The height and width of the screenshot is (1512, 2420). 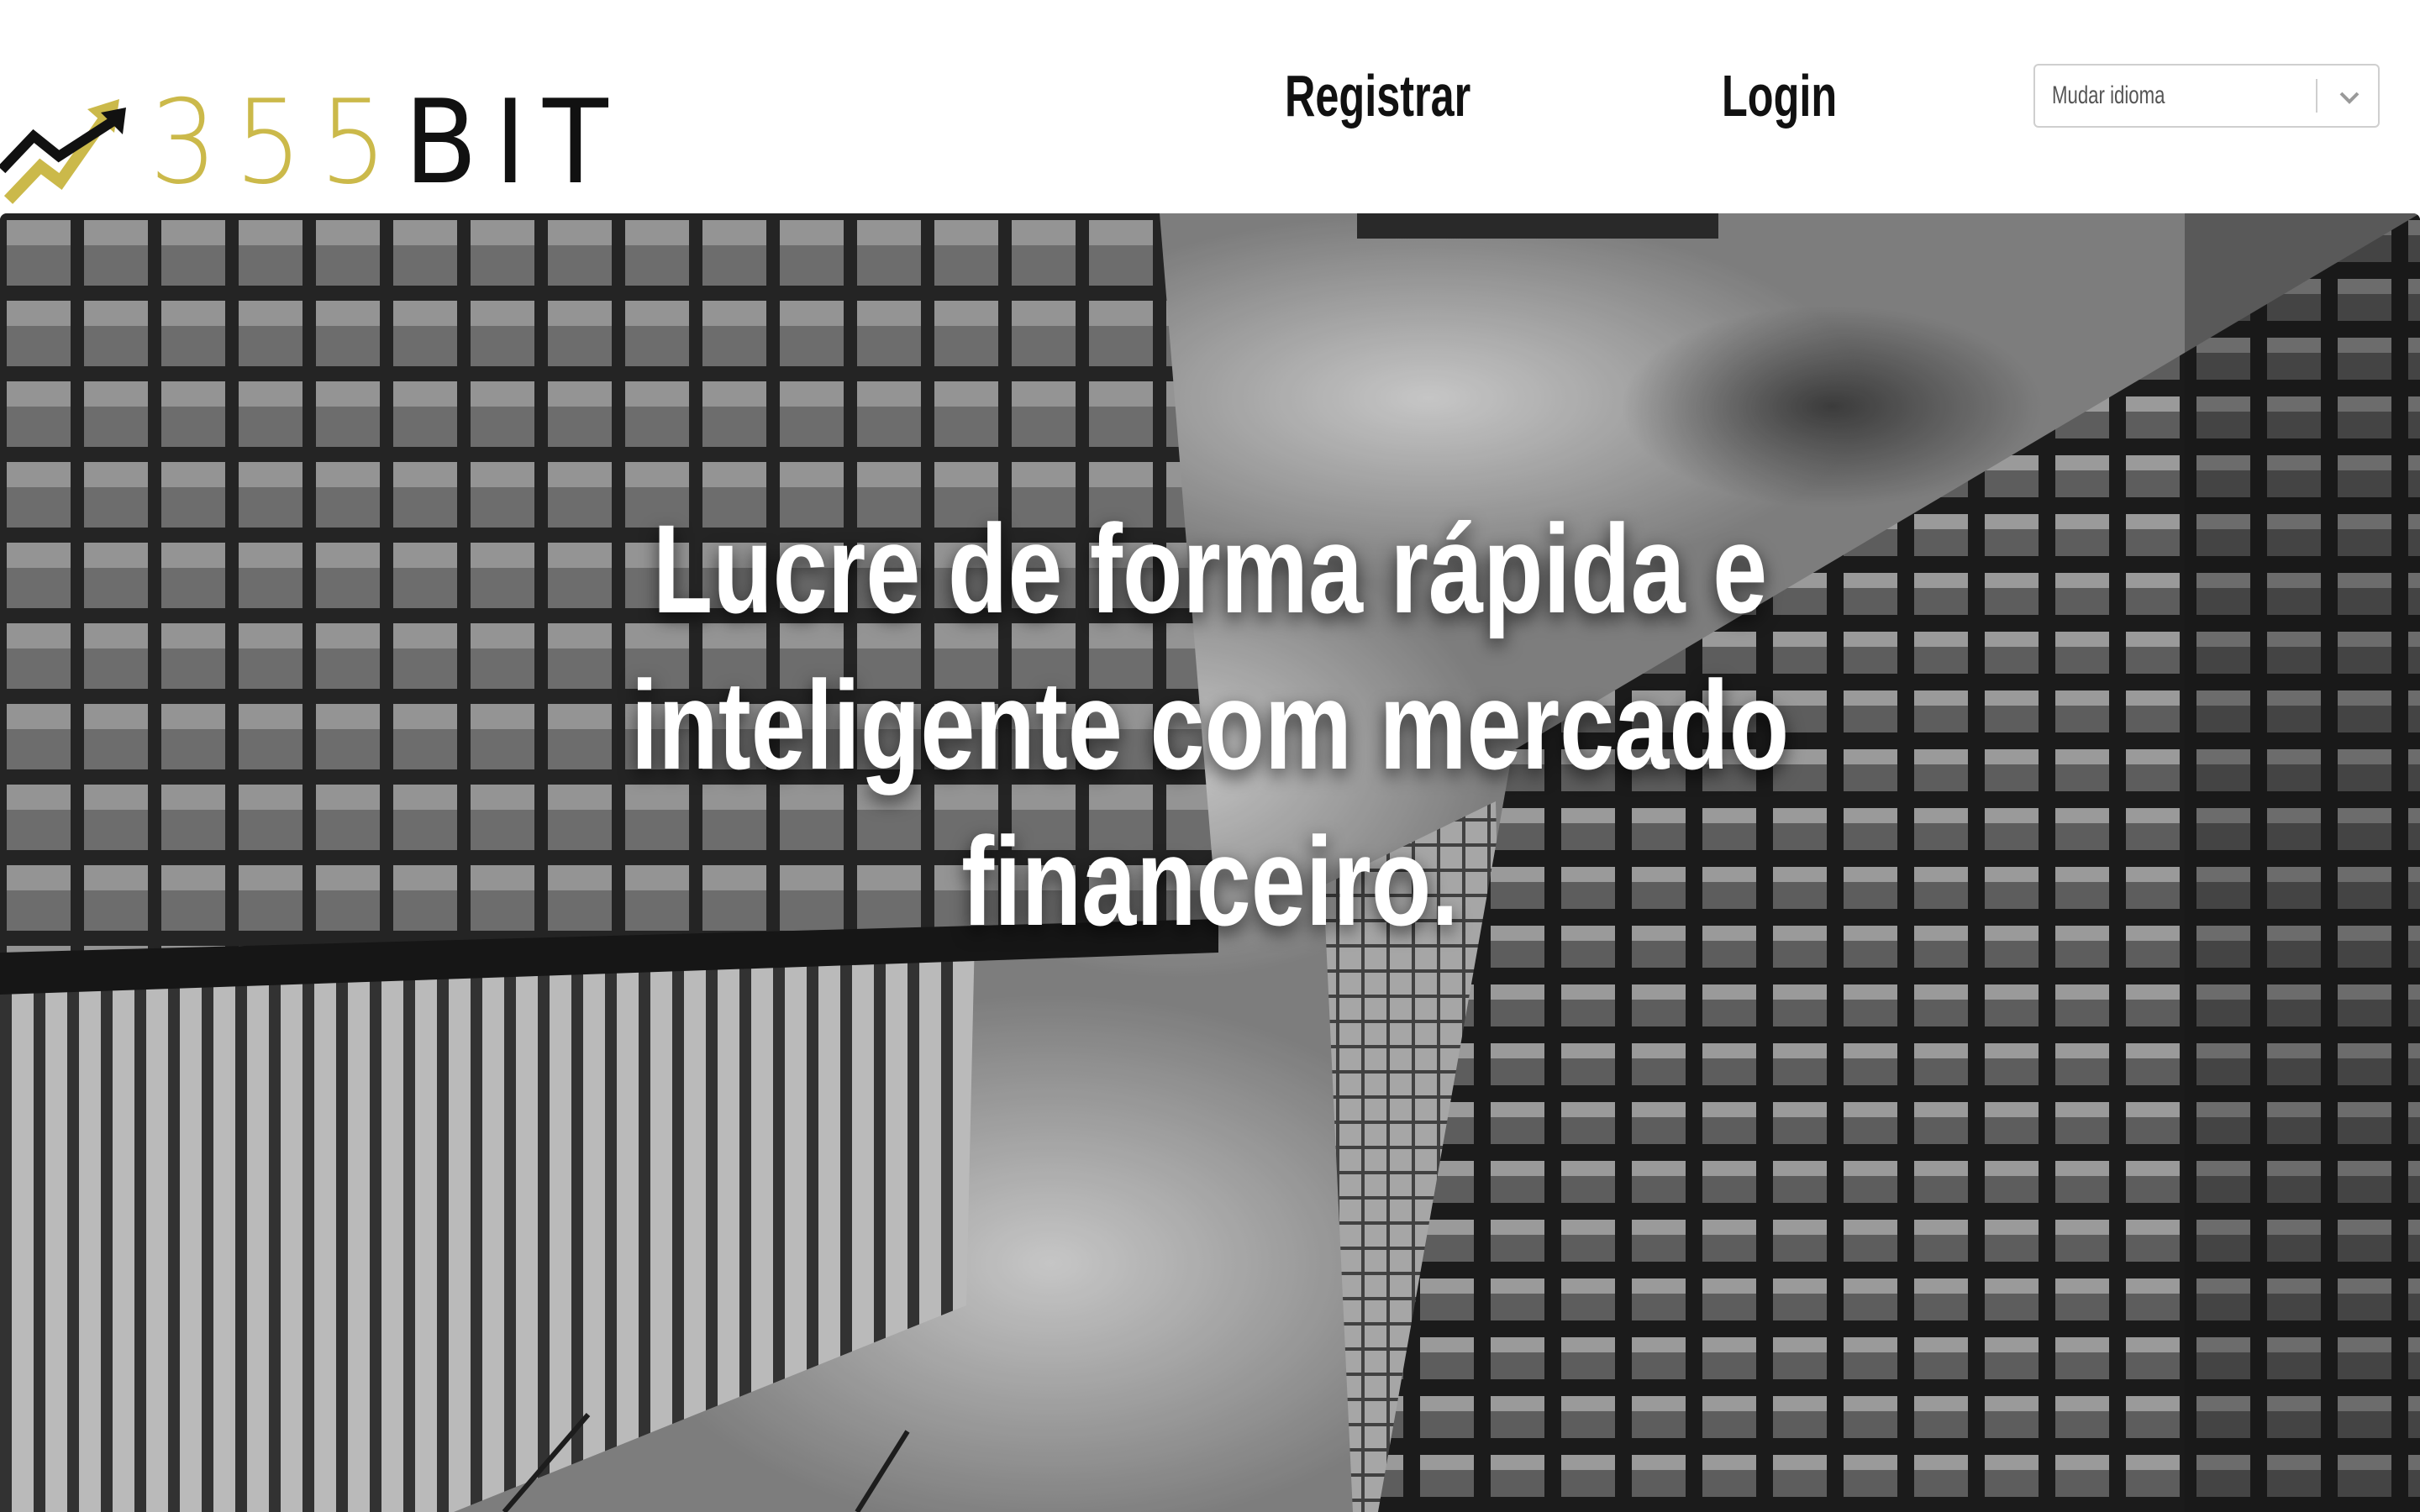 I want to click on brand-logo: 355BIT, so click(x=333, y=143).